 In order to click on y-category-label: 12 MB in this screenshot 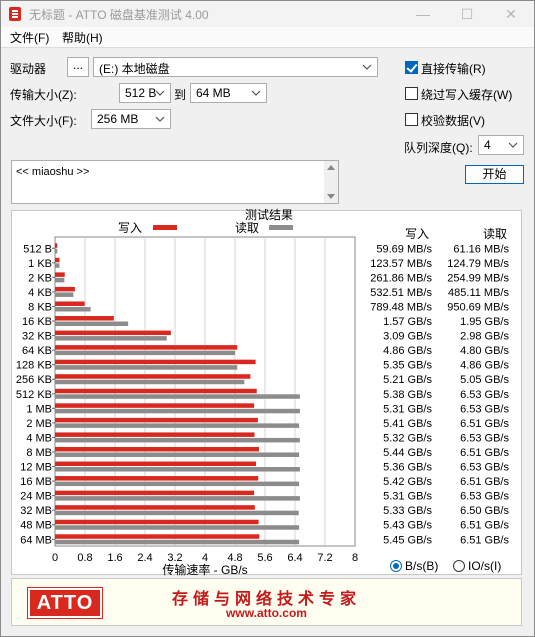, I will do `click(36, 468)`.